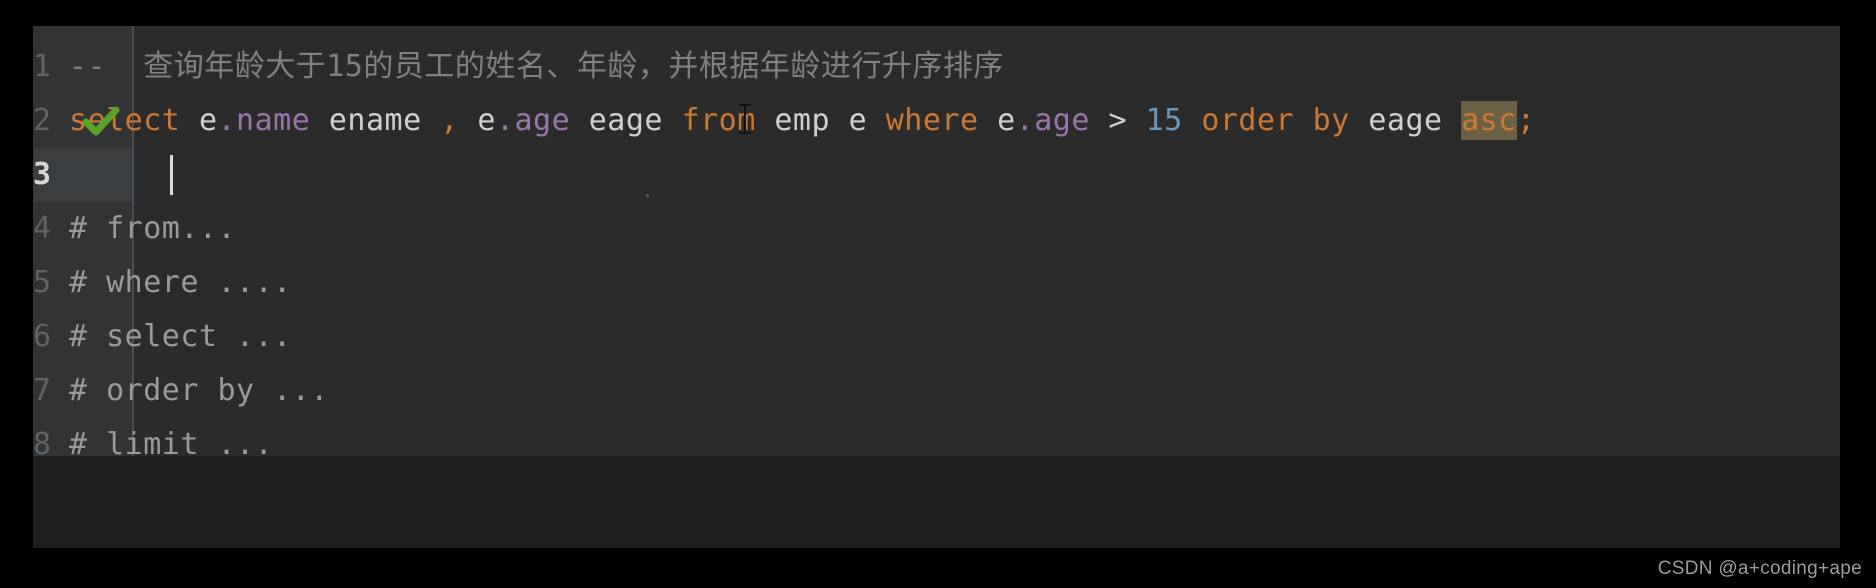  Describe the element at coordinates (1489, 120) in the screenshot. I see `code-token: asc` at that location.